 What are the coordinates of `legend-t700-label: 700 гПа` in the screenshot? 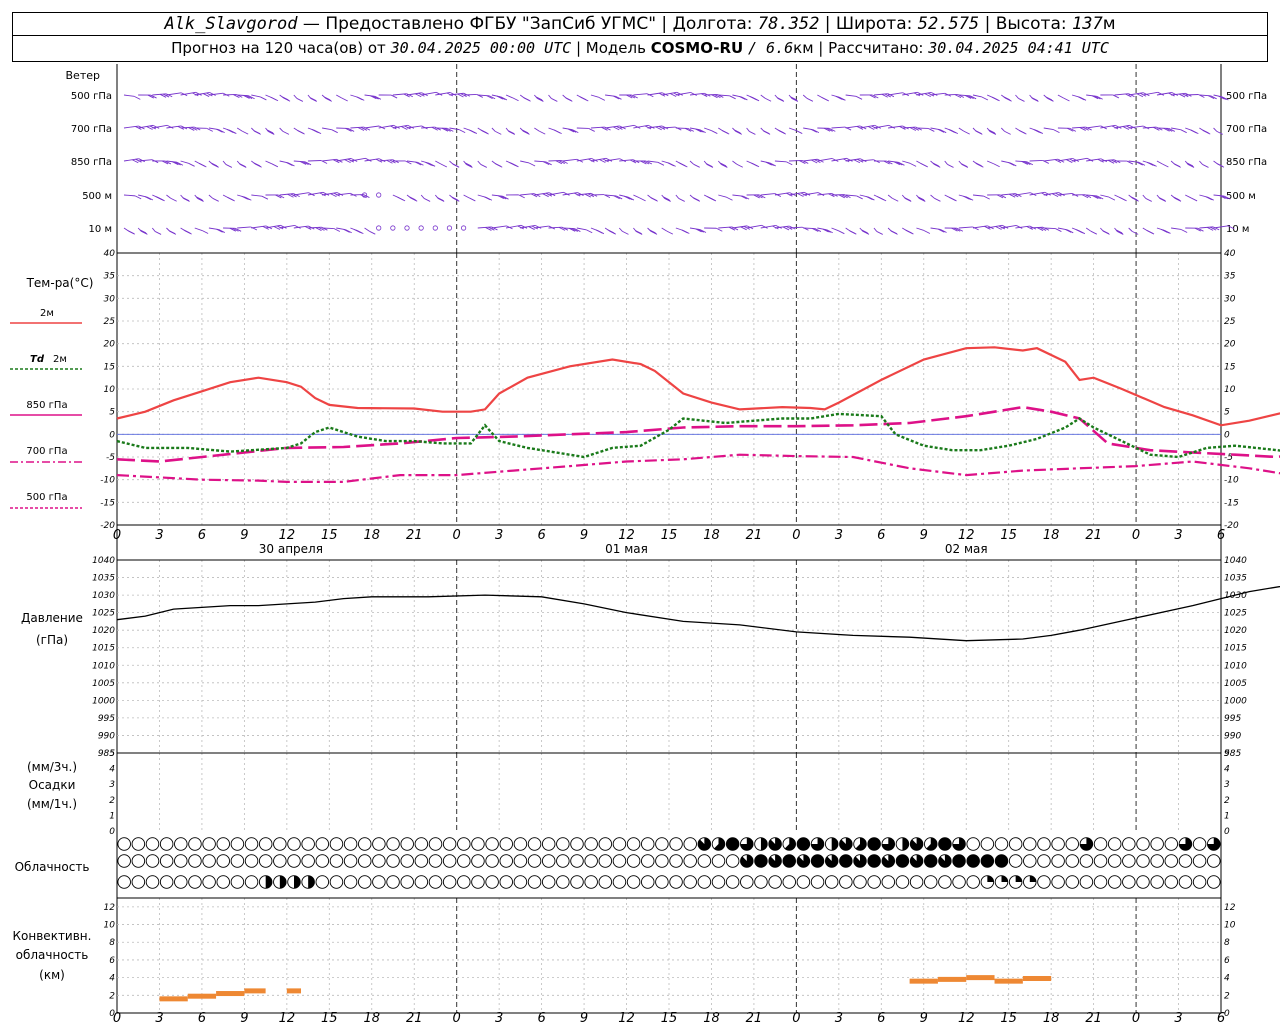 It's located at (46, 451).